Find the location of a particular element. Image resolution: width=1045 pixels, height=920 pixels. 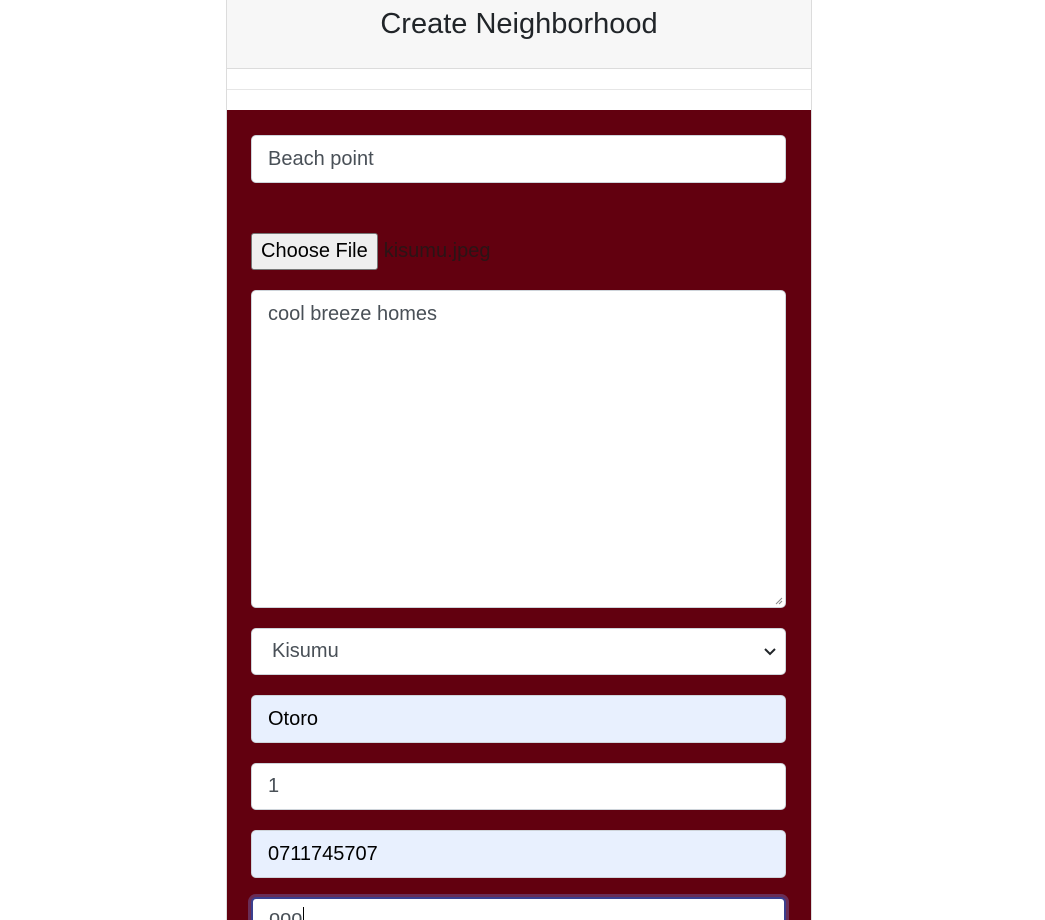

image-upload: Choose File kisumu.jpeg is located at coordinates (370, 251).